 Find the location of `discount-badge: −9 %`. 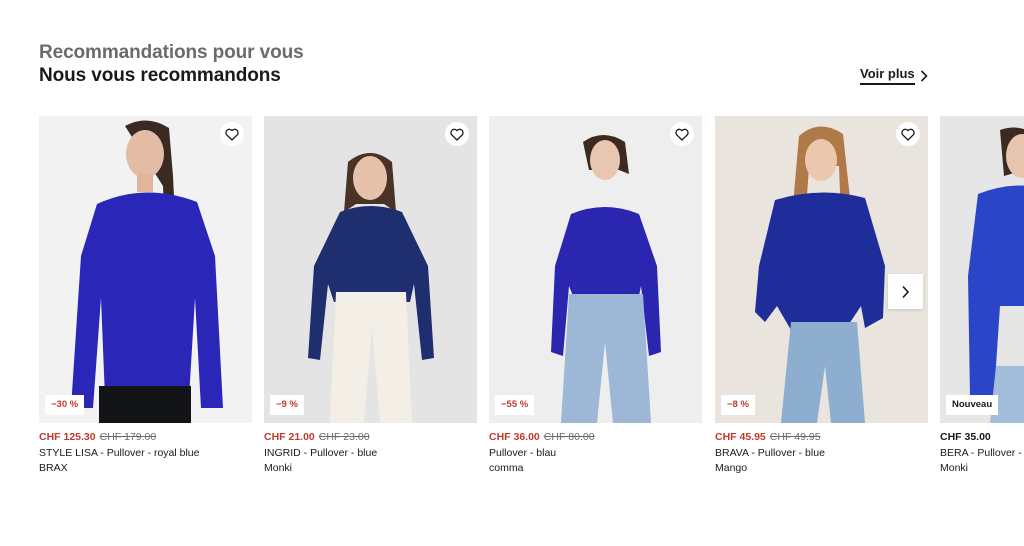

discount-badge: −9 % is located at coordinates (287, 405).